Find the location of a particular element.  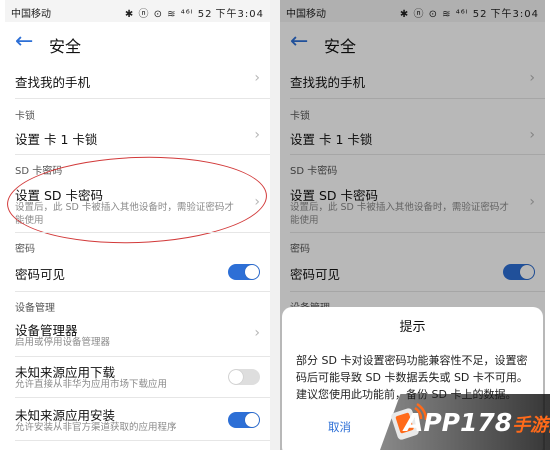

watermark-text: APP178手游网 is located at coordinates (477, 422).